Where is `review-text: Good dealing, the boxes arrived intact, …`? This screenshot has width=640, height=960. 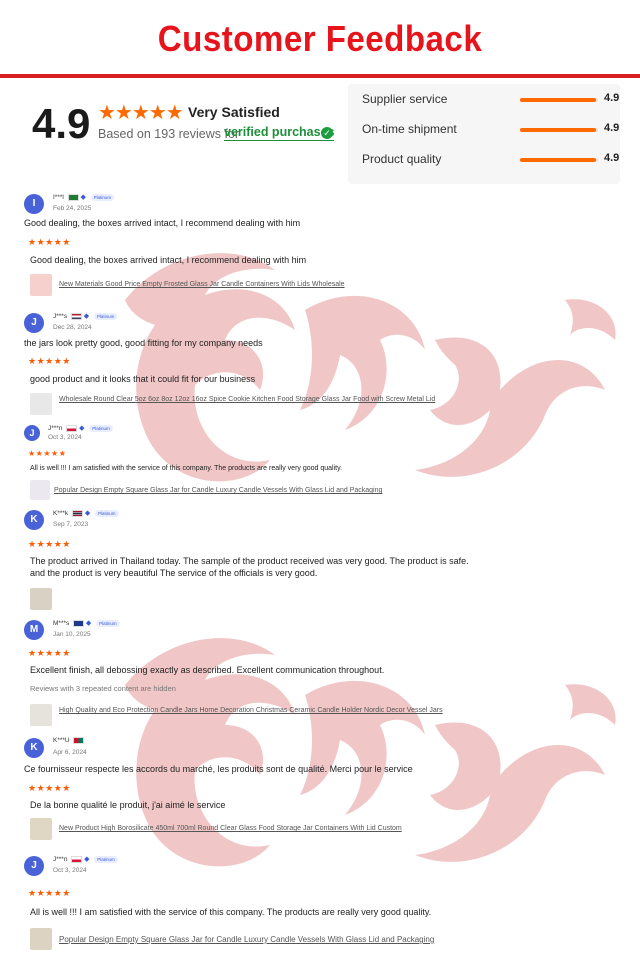 review-text: Good dealing, the boxes arrived intact, … is located at coordinates (168, 260).